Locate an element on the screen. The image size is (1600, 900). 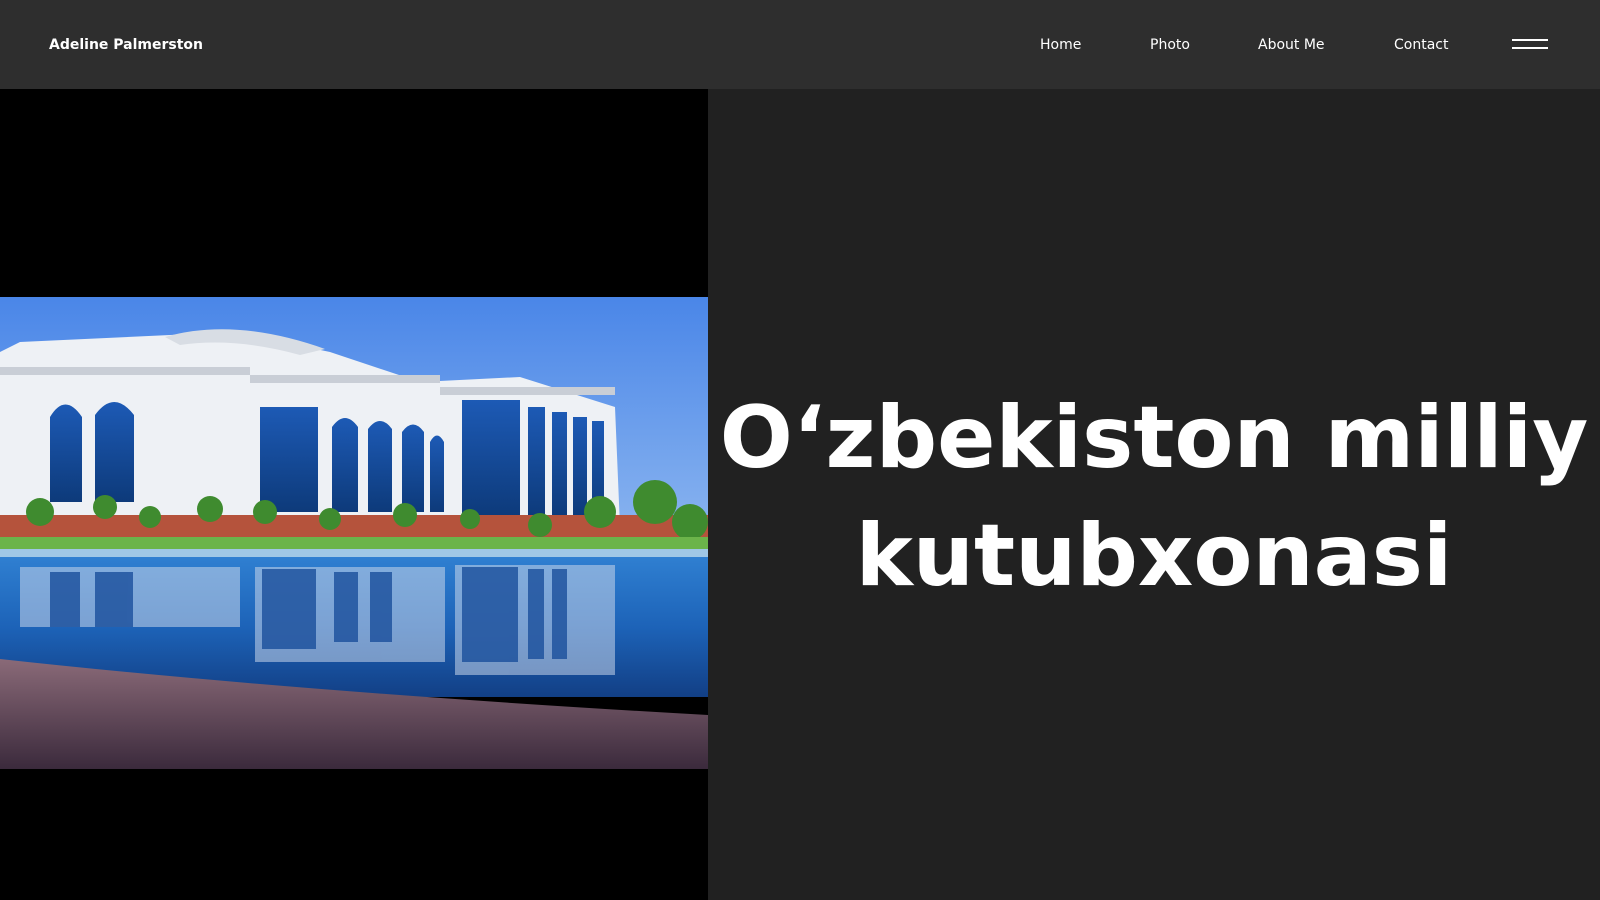
nav-link-photo: Photo is located at coordinates (1170, 45).